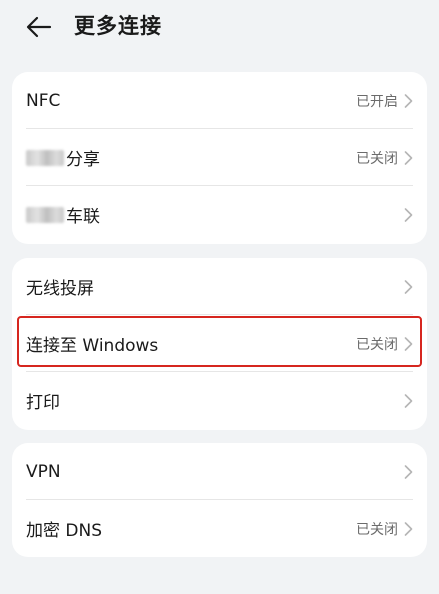 The height and width of the screenshot is (594, 439). Describe the element at coordinates (219, 100) in the screenshot. I see `nfc-row: NFC 已开启` at that location.